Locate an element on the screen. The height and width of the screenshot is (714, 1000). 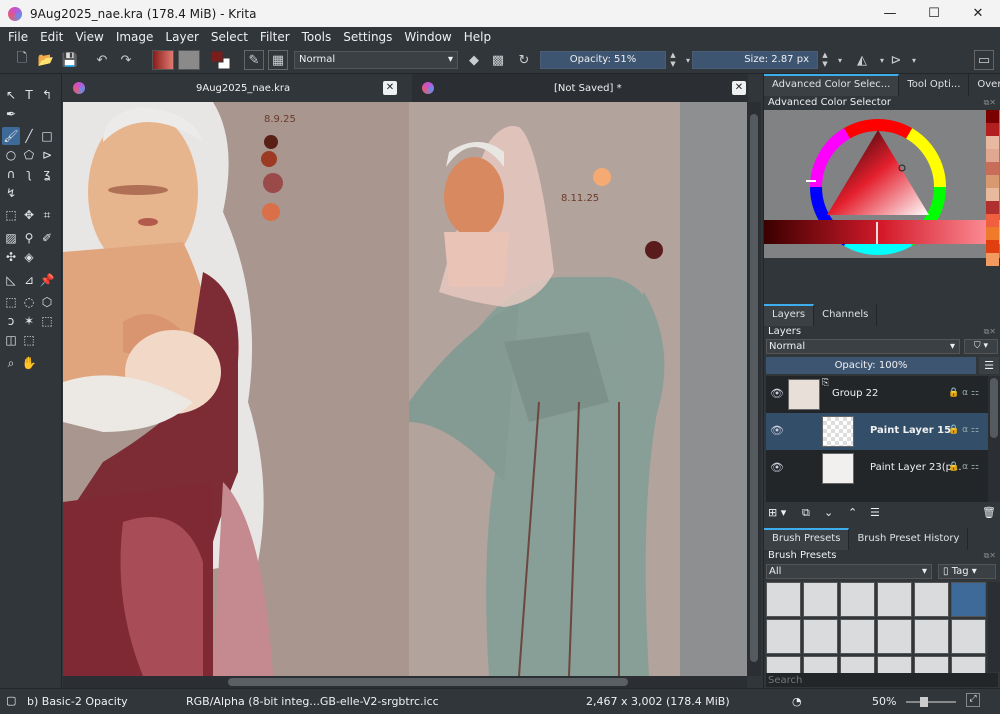
fg-bg-color-swatch is located at coordinates (221, 60).